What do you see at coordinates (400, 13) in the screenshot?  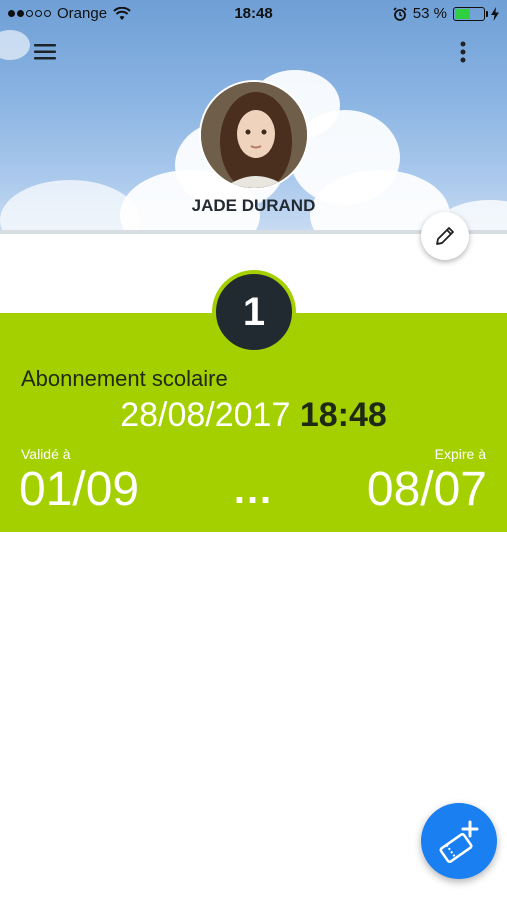 I see `alarm-clock-icon` at bounding box center [400, 13].